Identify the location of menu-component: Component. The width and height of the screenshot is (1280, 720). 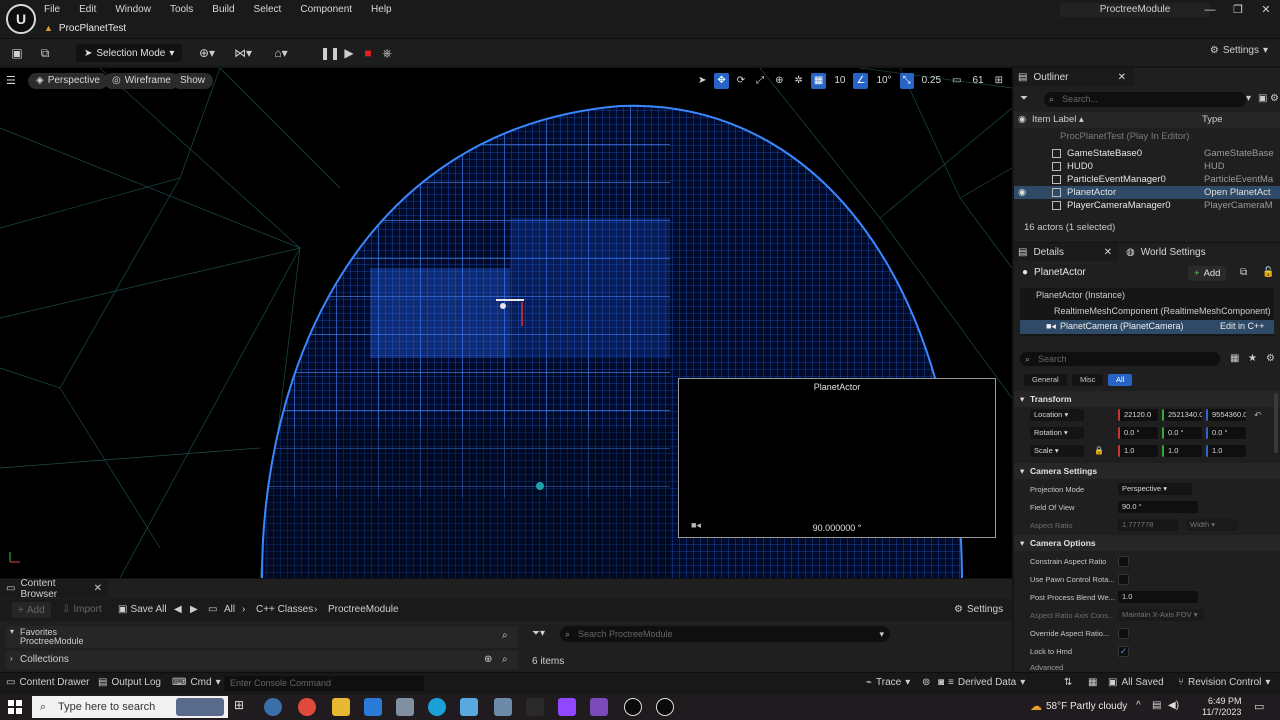
(326, 9).